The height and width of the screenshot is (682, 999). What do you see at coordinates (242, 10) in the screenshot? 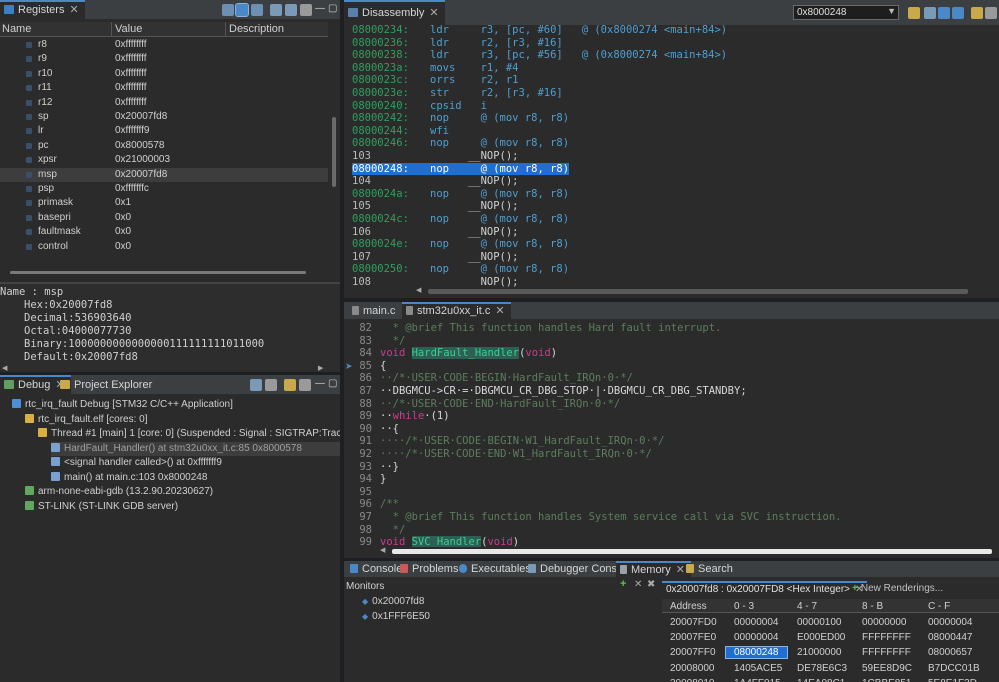
I see `toolbar-hex-icon` at bounding box center [242, 10].